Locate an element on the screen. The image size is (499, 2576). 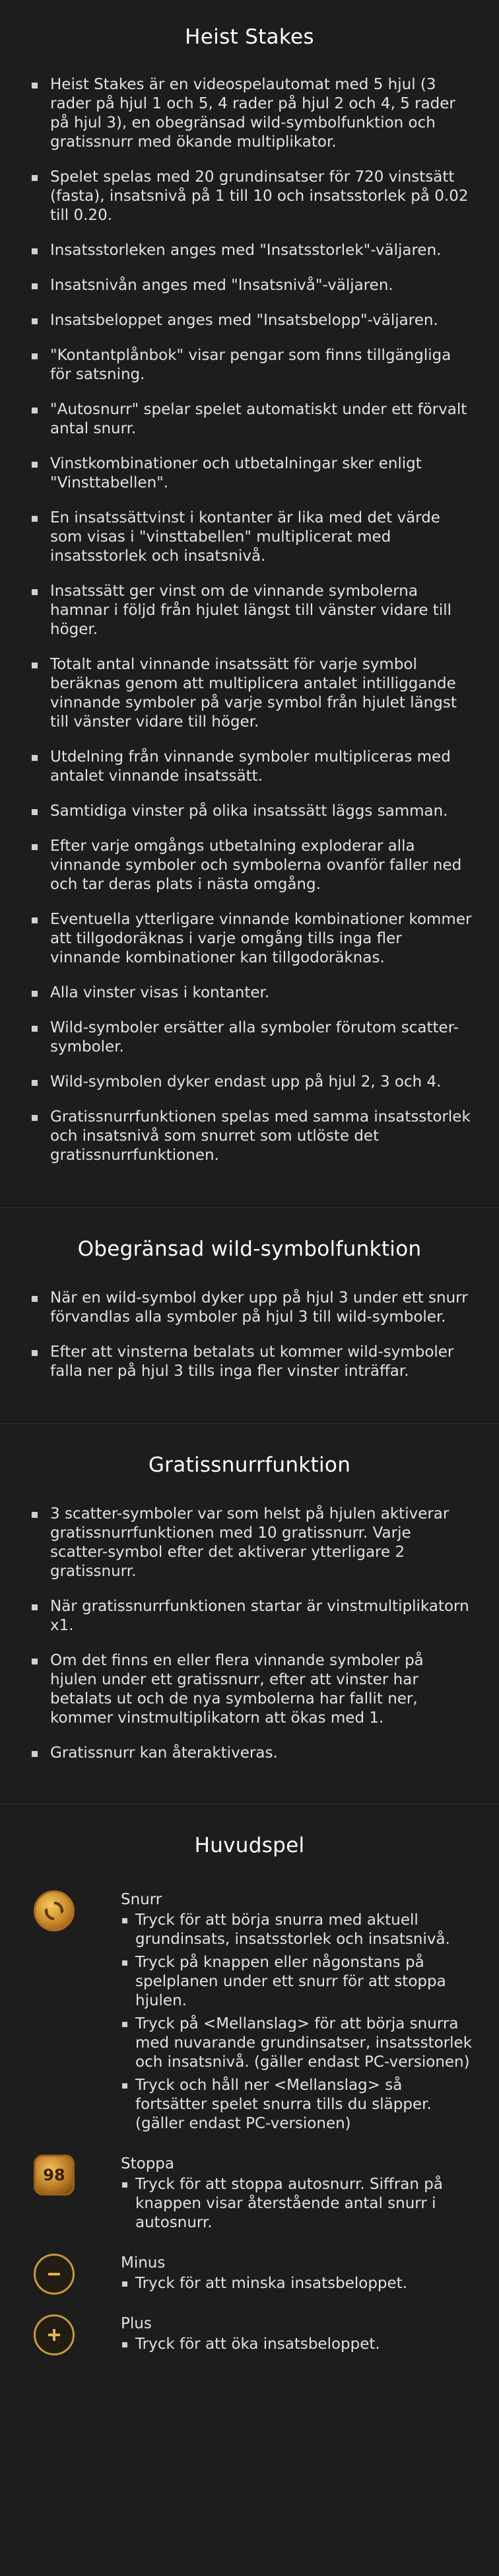
minus-icon is located at coordinates (54, 2274).